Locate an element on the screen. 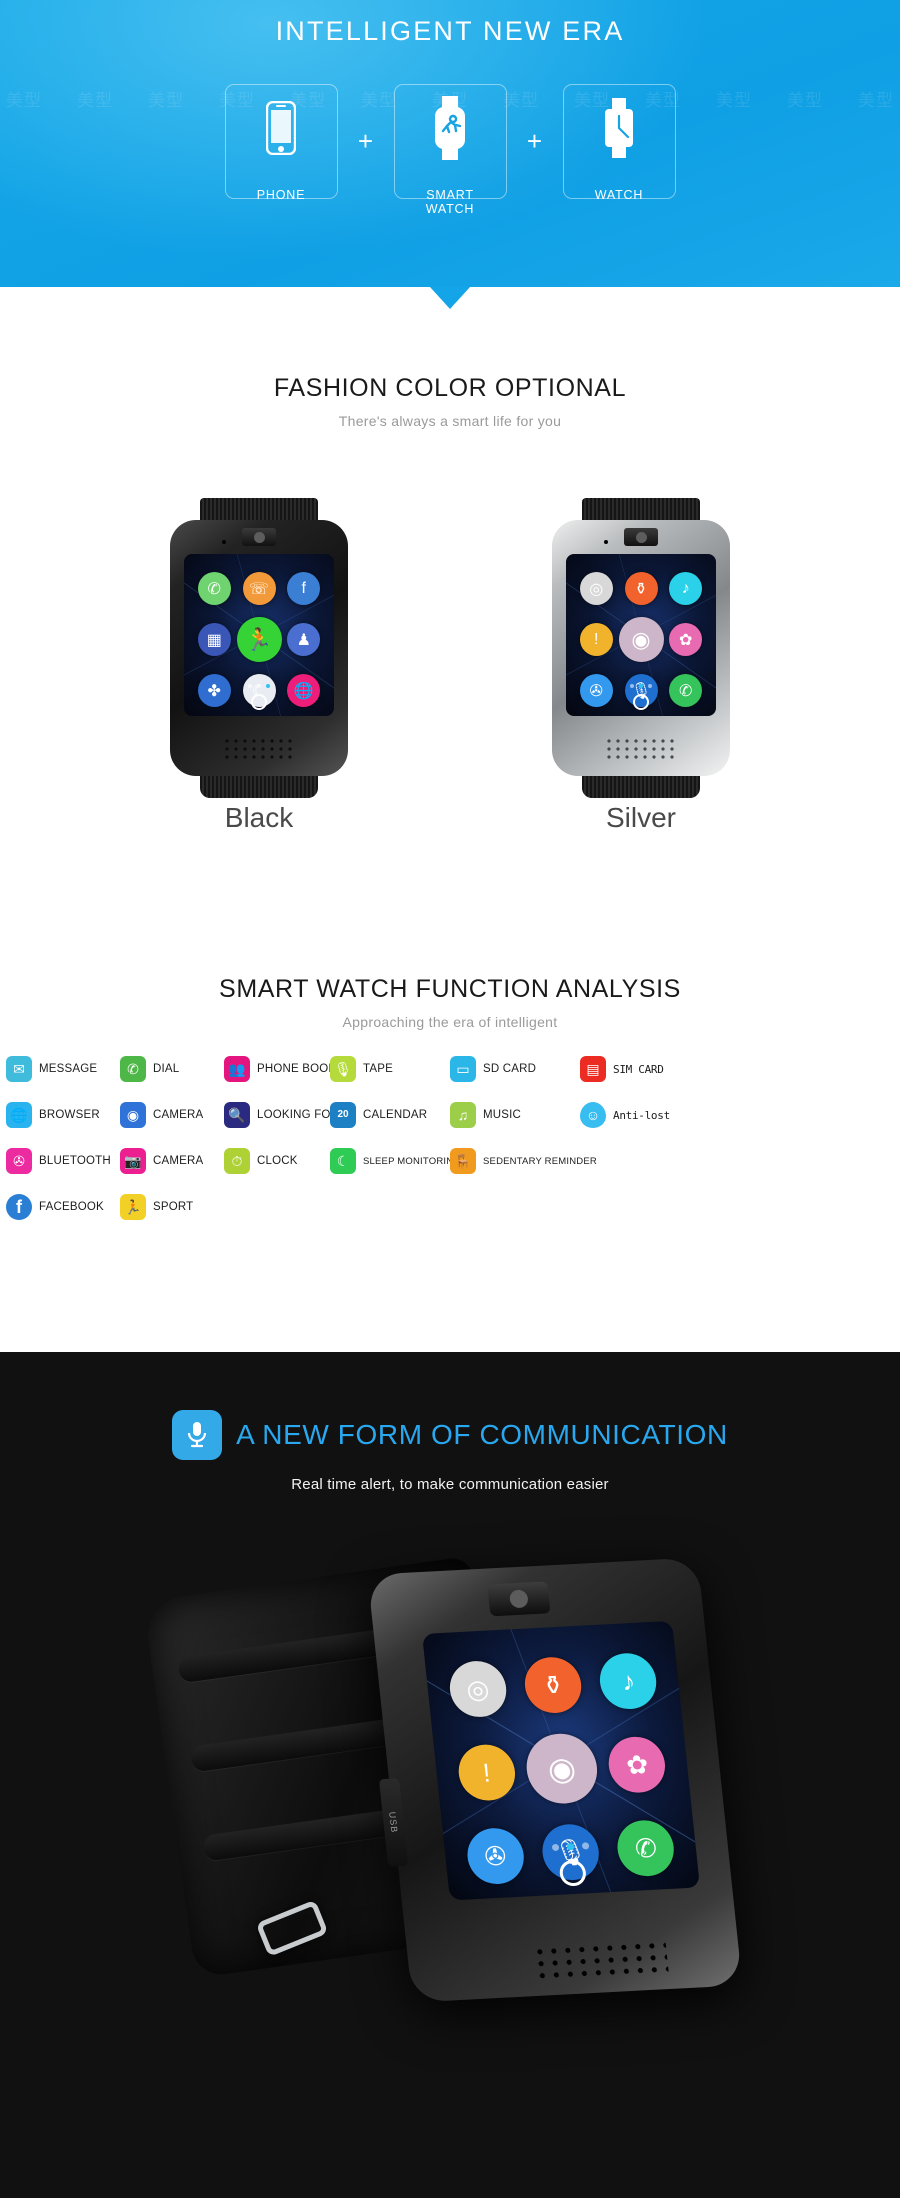 The image size is (900, 2198). sedentary-app-icon: ♟ is located at coordinates (304, 639).